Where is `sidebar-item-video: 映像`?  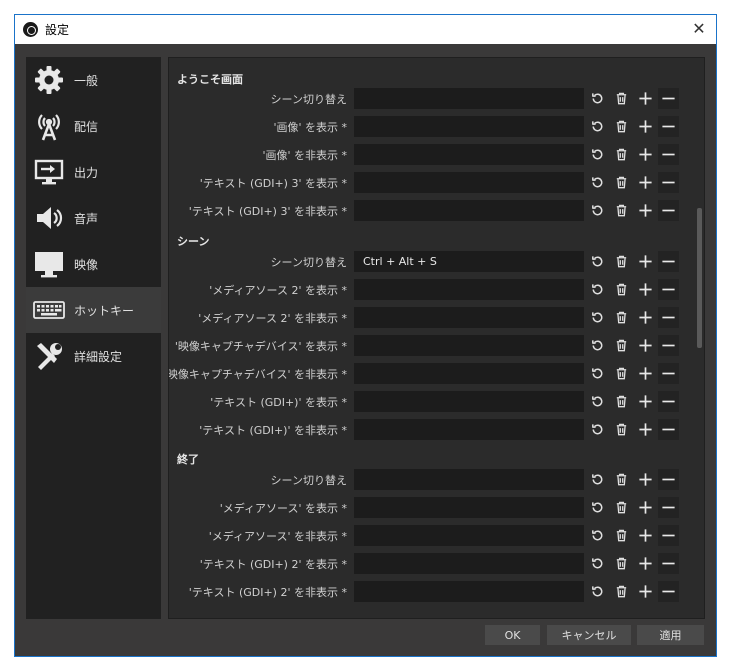
sidebar-item-video: 映像 is located at coordinates (93, 264).